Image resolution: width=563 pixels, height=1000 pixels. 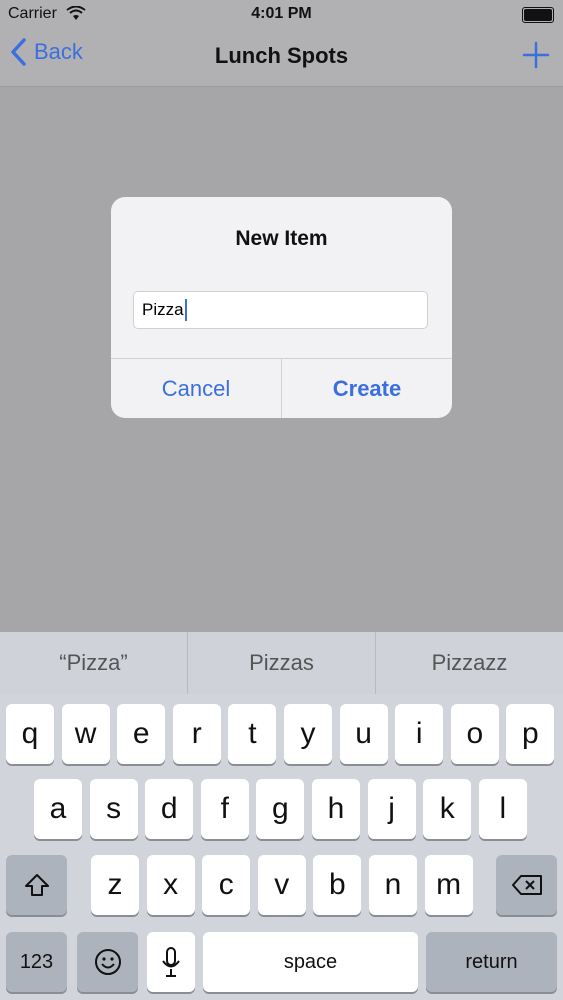 I want to click on key-c: c, so click(x=226, y=885).